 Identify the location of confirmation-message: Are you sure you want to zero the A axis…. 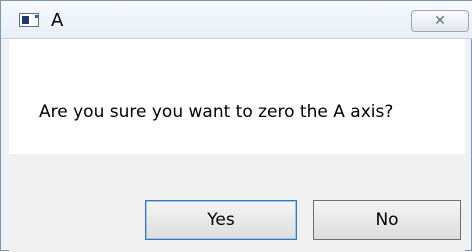
(216, 112).